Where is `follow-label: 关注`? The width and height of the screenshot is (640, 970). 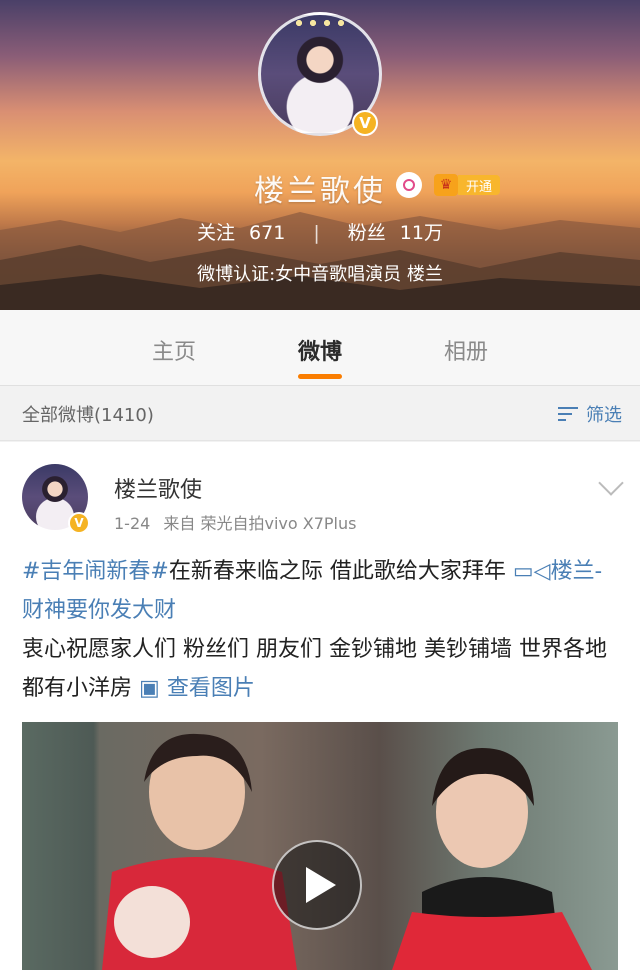 follow-label: 关注 is located at coordinates (216, 233).